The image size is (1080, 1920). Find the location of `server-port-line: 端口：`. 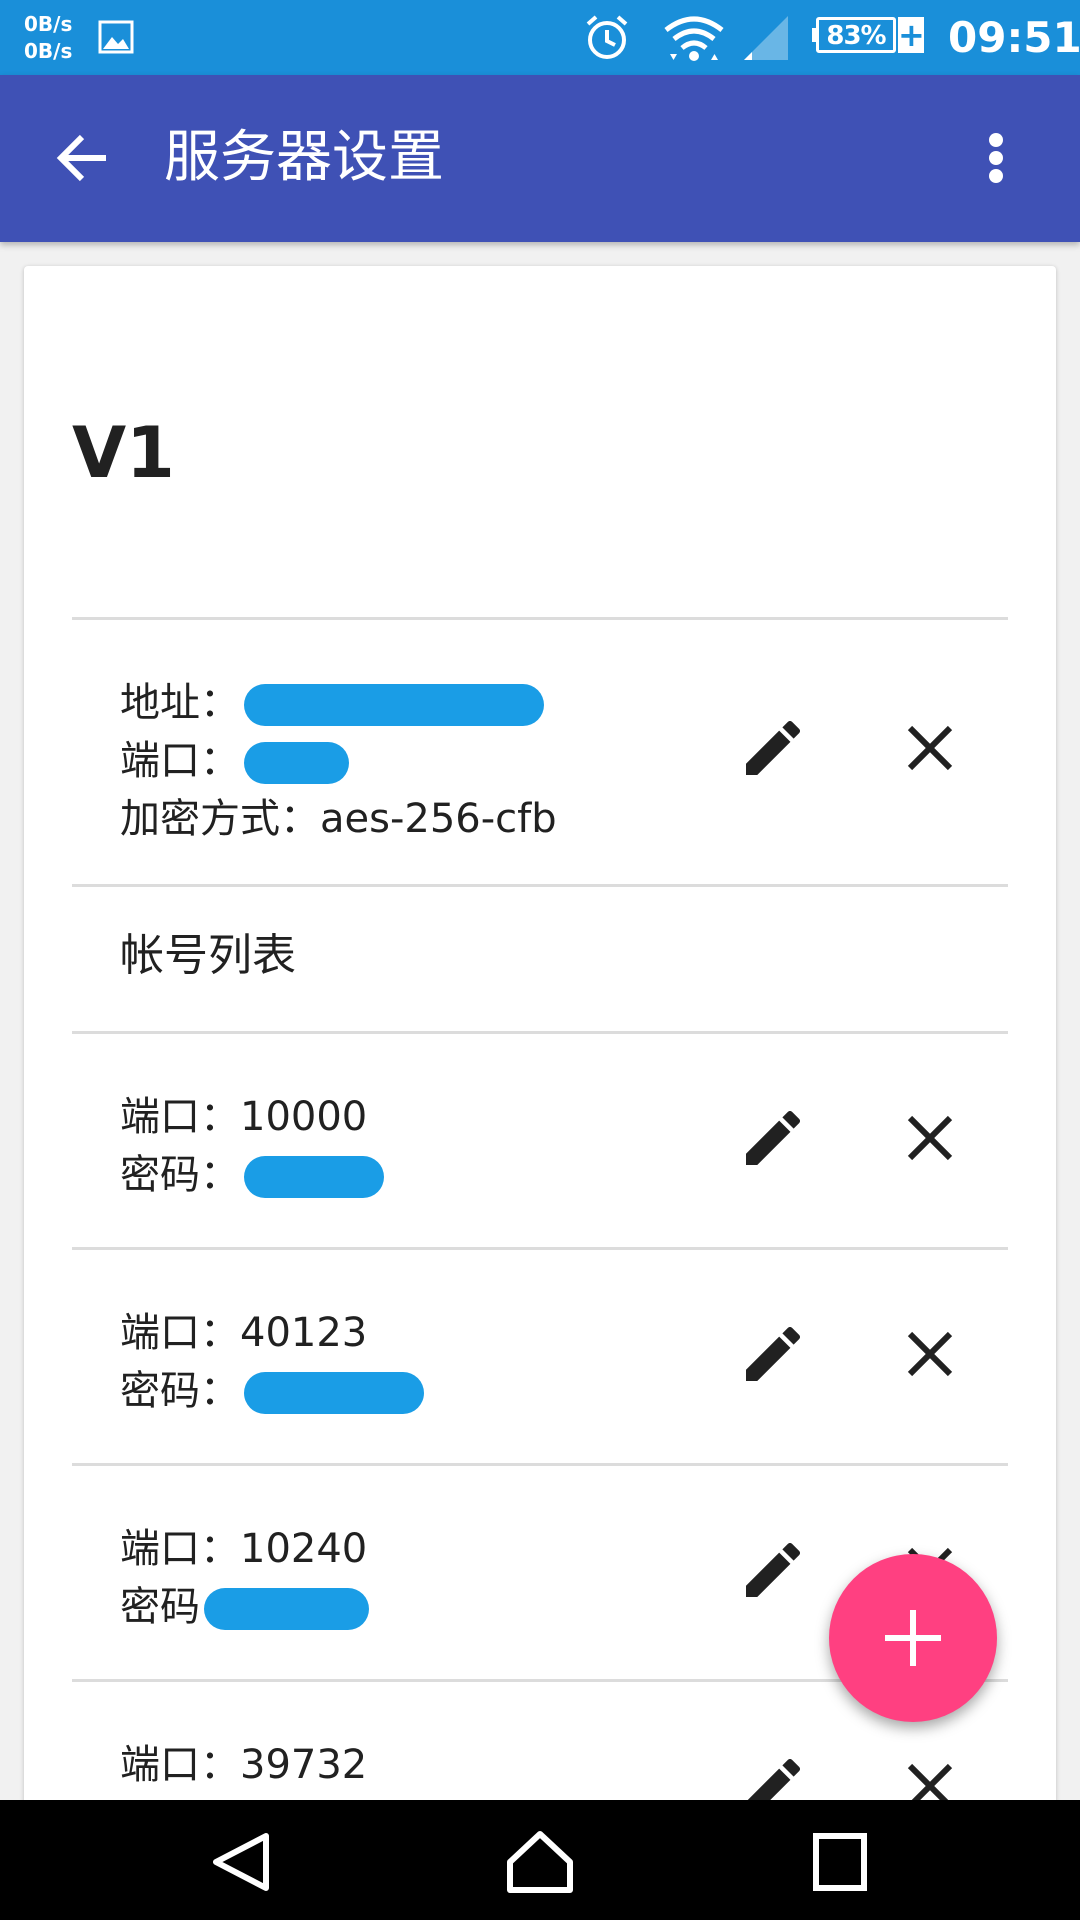

server-port-line: 端口： is located at coordinates (234, 761).